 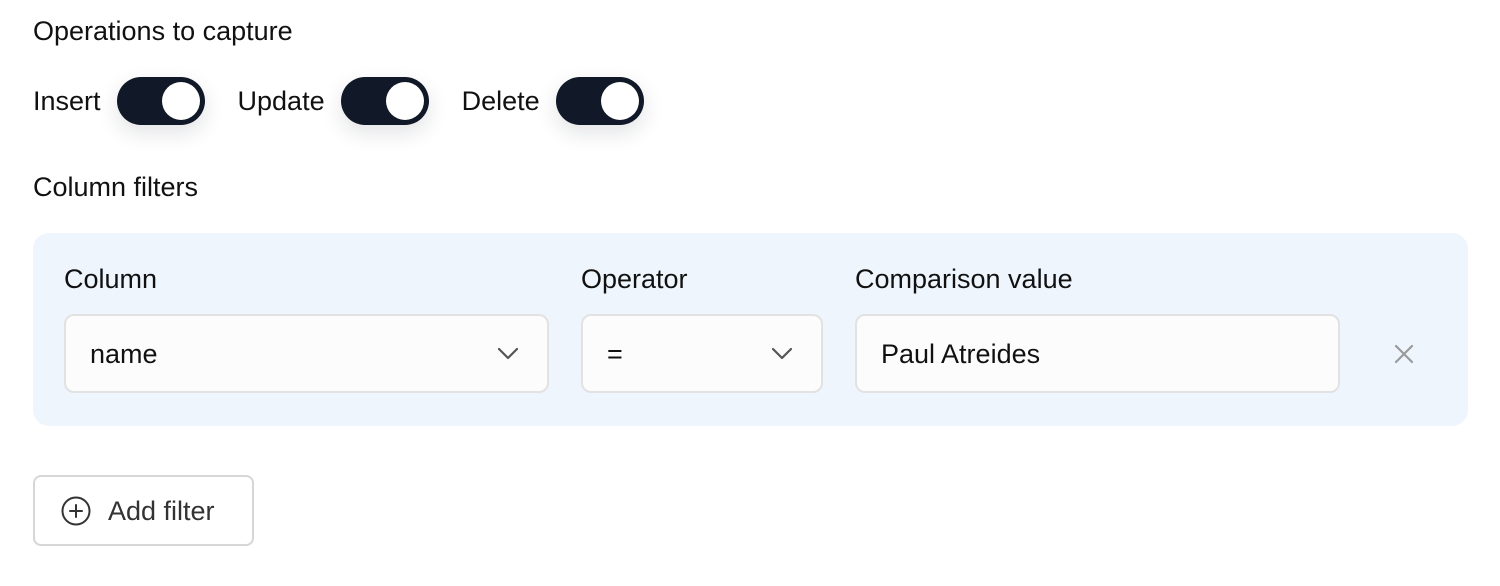 I want to click on comparison-value-text: Paul Atreides, so click(x=961, y=353).